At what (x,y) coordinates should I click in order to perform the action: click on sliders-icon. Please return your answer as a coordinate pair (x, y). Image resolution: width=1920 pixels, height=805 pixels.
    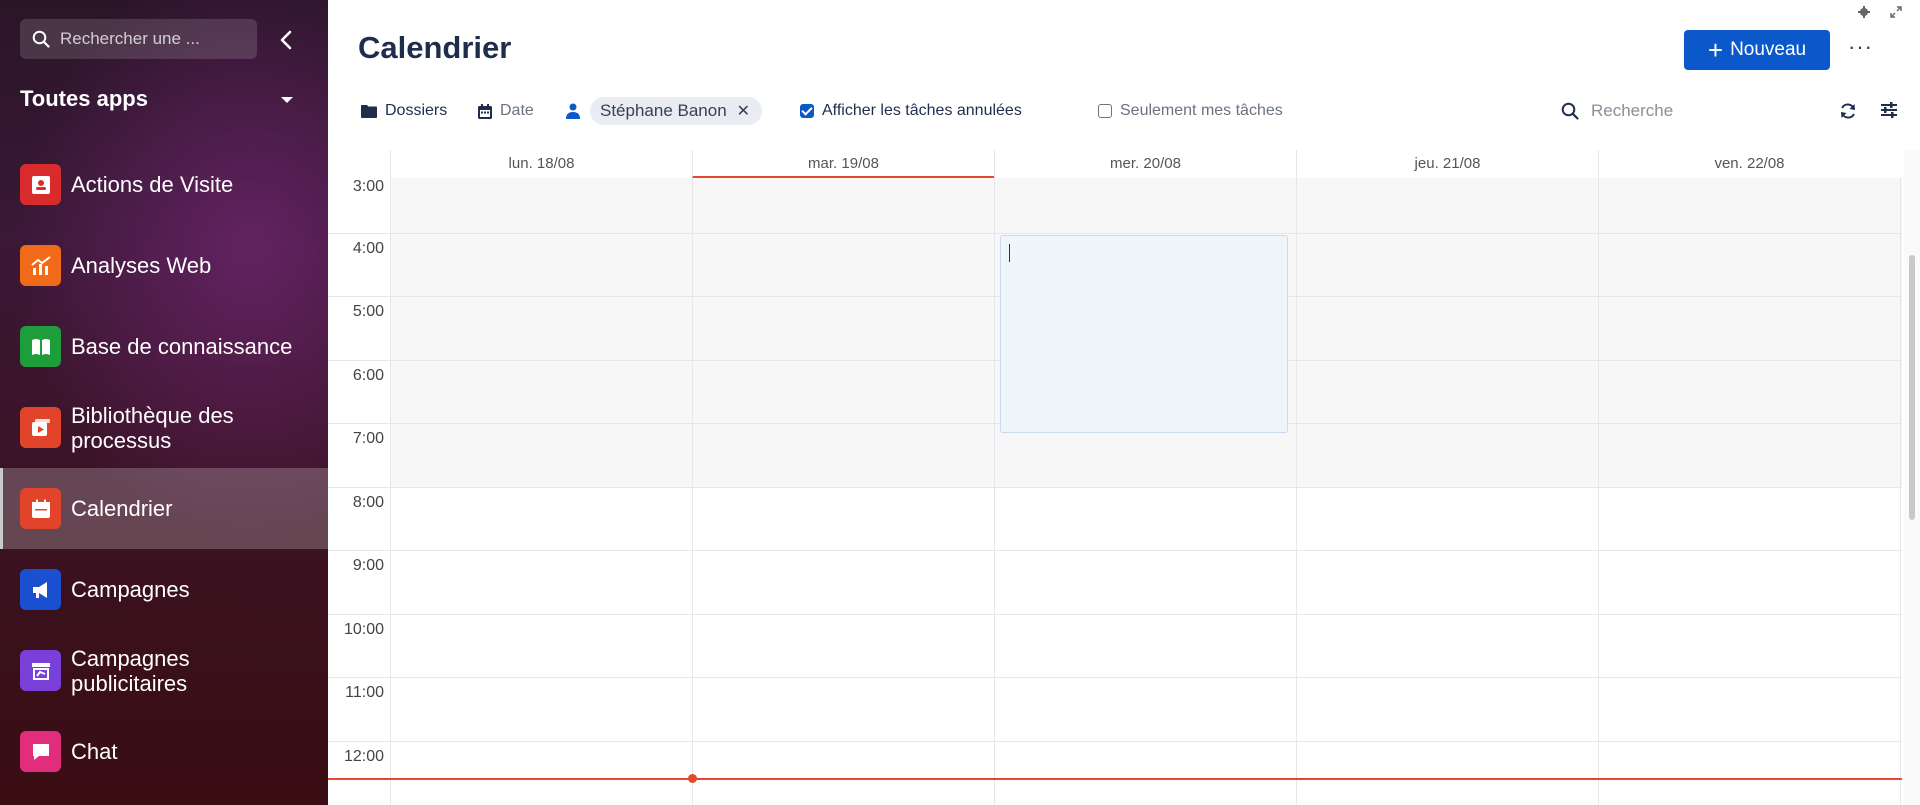
    Looking at the image, I should click on (1889, 110).